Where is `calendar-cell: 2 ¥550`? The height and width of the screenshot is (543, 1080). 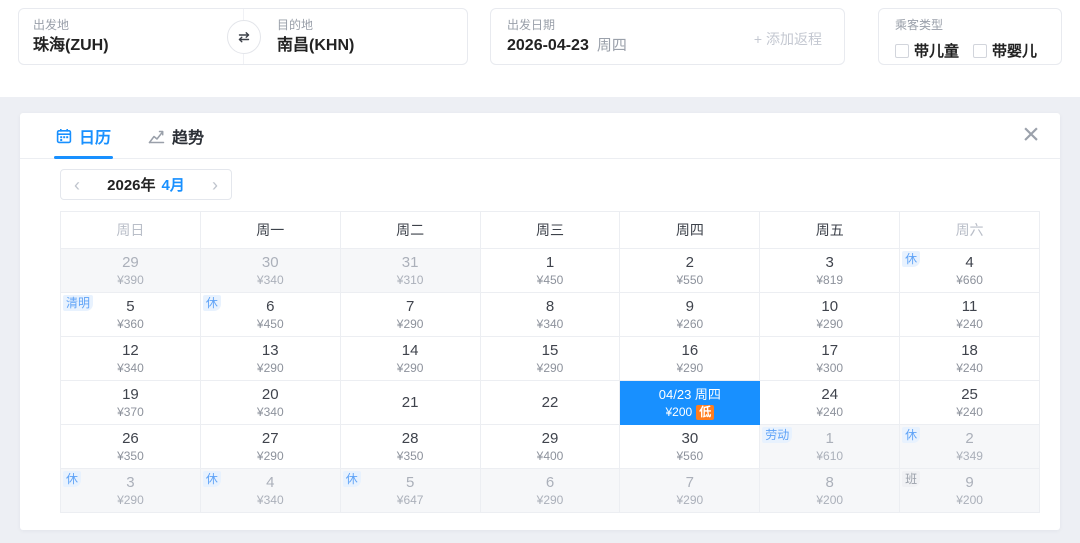 calendar-cell: 2 ¥550 is located at coordinates (690, 271).